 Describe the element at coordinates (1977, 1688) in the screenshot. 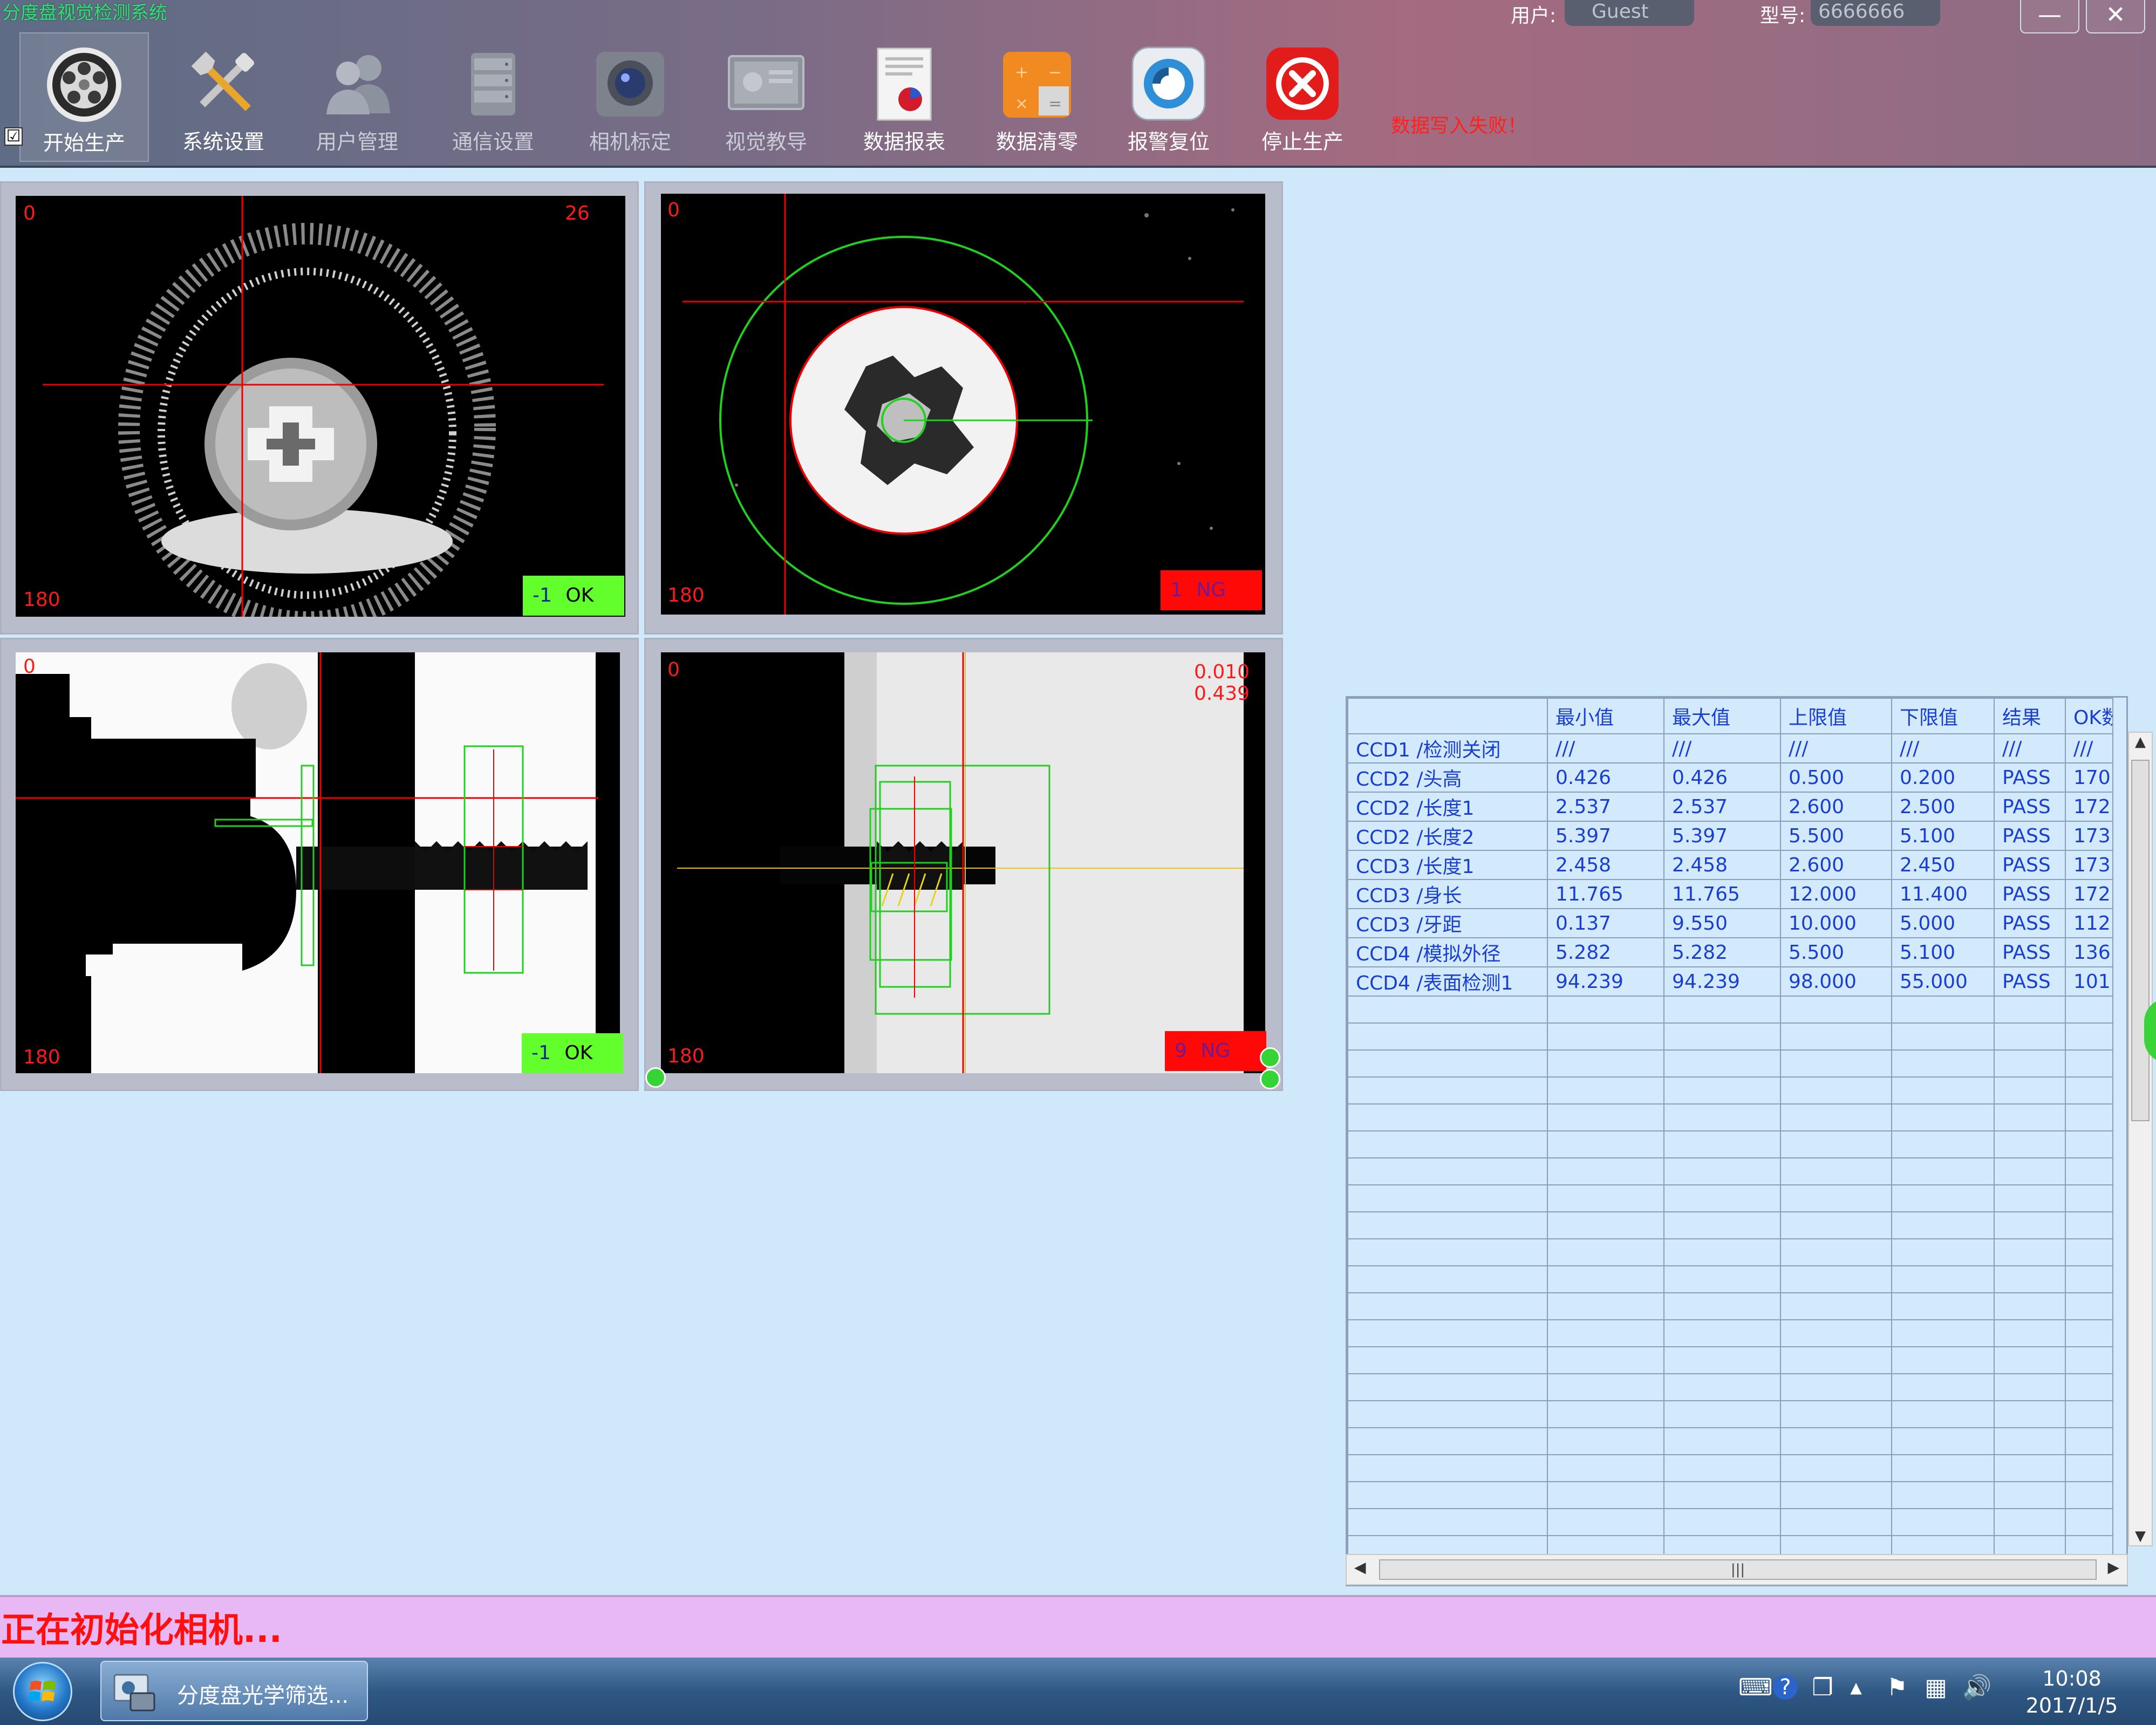

I see `volume-icon: 🔊` at that location.